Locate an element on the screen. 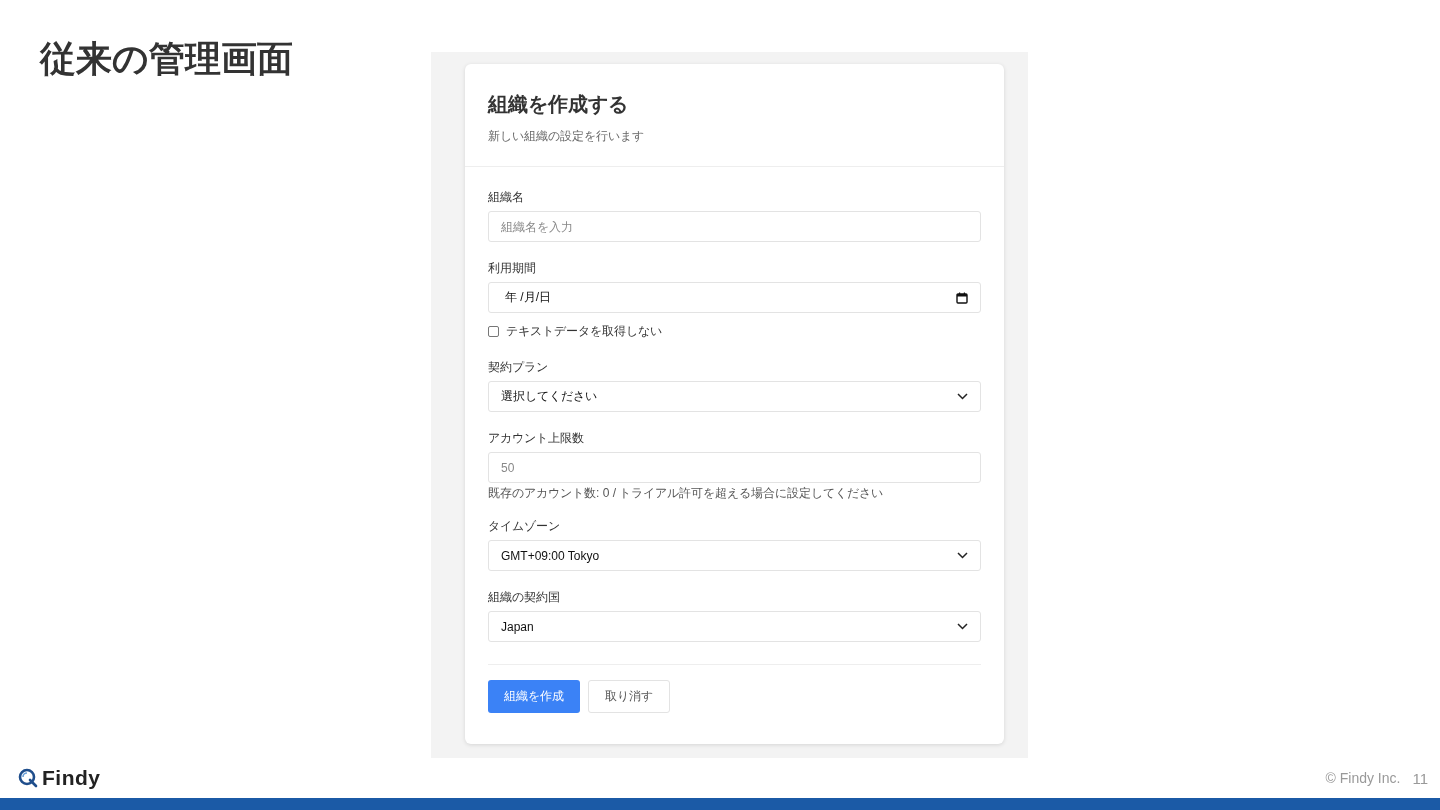  logo-icon is located at coordinates (28, 778).